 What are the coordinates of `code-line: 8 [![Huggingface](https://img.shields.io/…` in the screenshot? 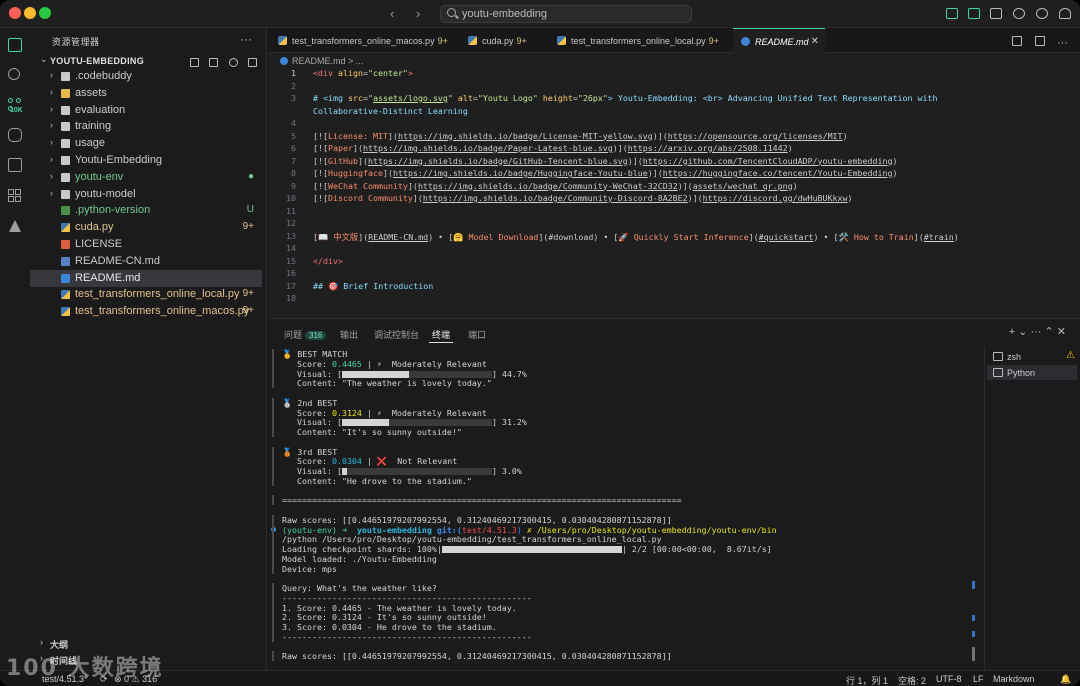 It's located at (674, 174).